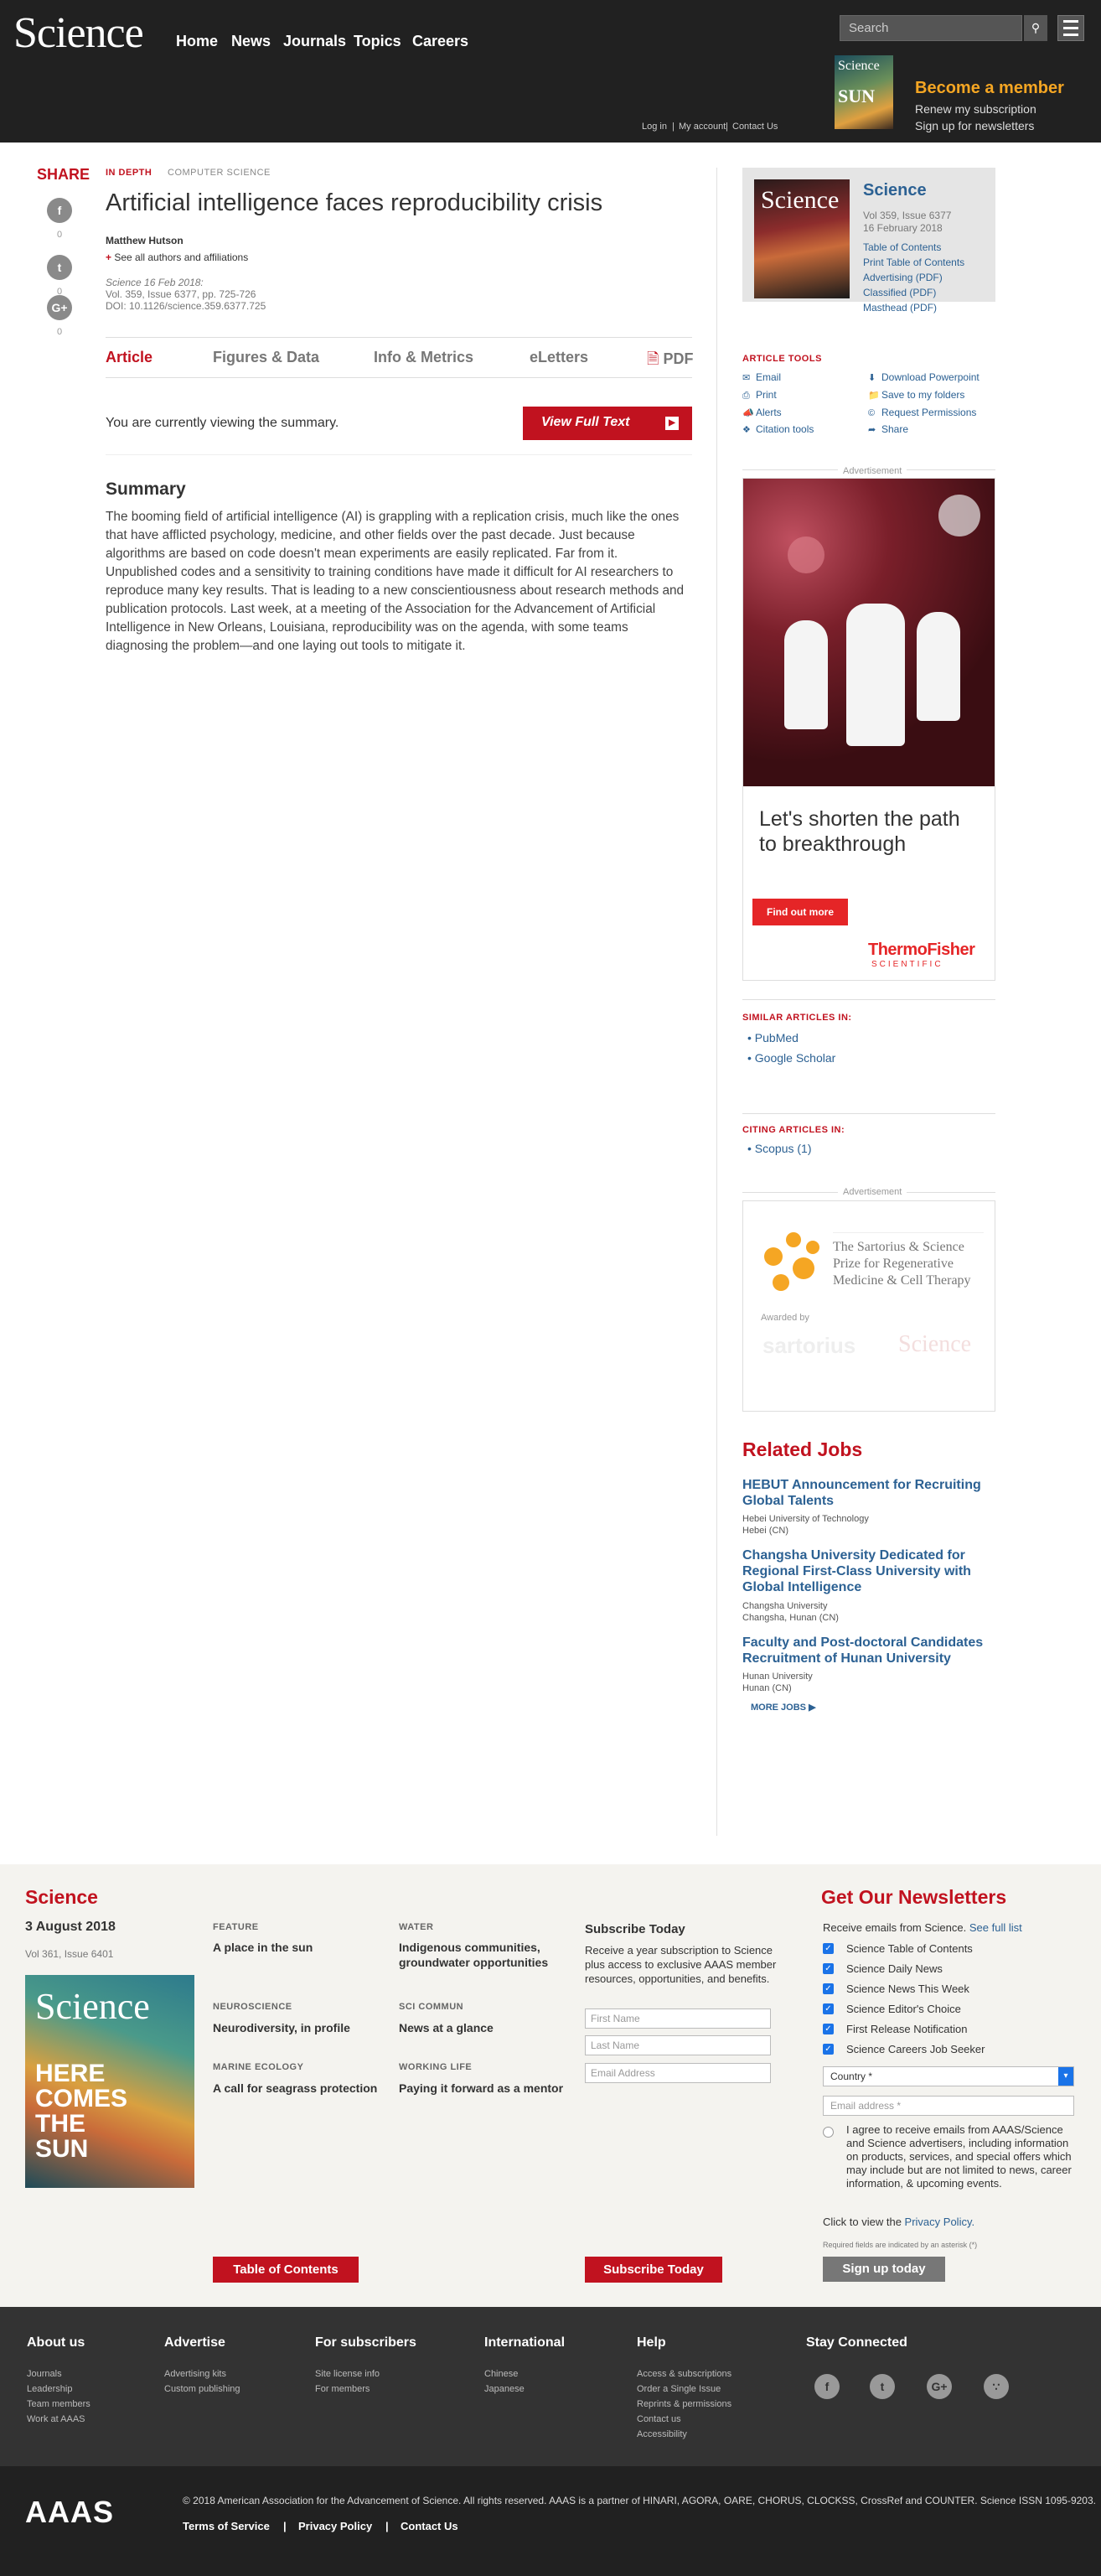 The width and height of the screenshot is (1101, 2576). I want to click on nav-careers: Careers, so click(440, 41).